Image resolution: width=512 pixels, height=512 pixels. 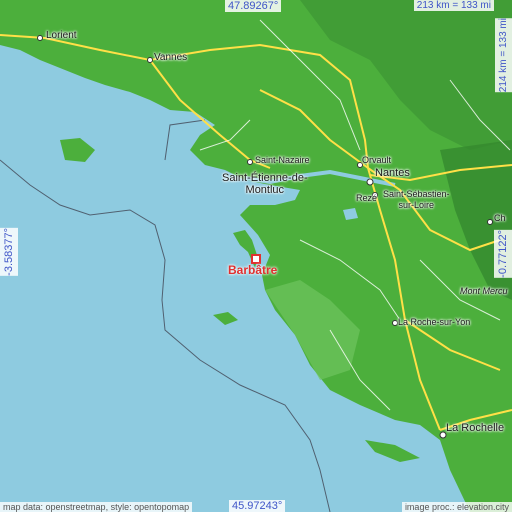 What do you see at coordinates (490, 222) in the screenshot?
I see `cholet-marker` at bounding box center [490, 222].